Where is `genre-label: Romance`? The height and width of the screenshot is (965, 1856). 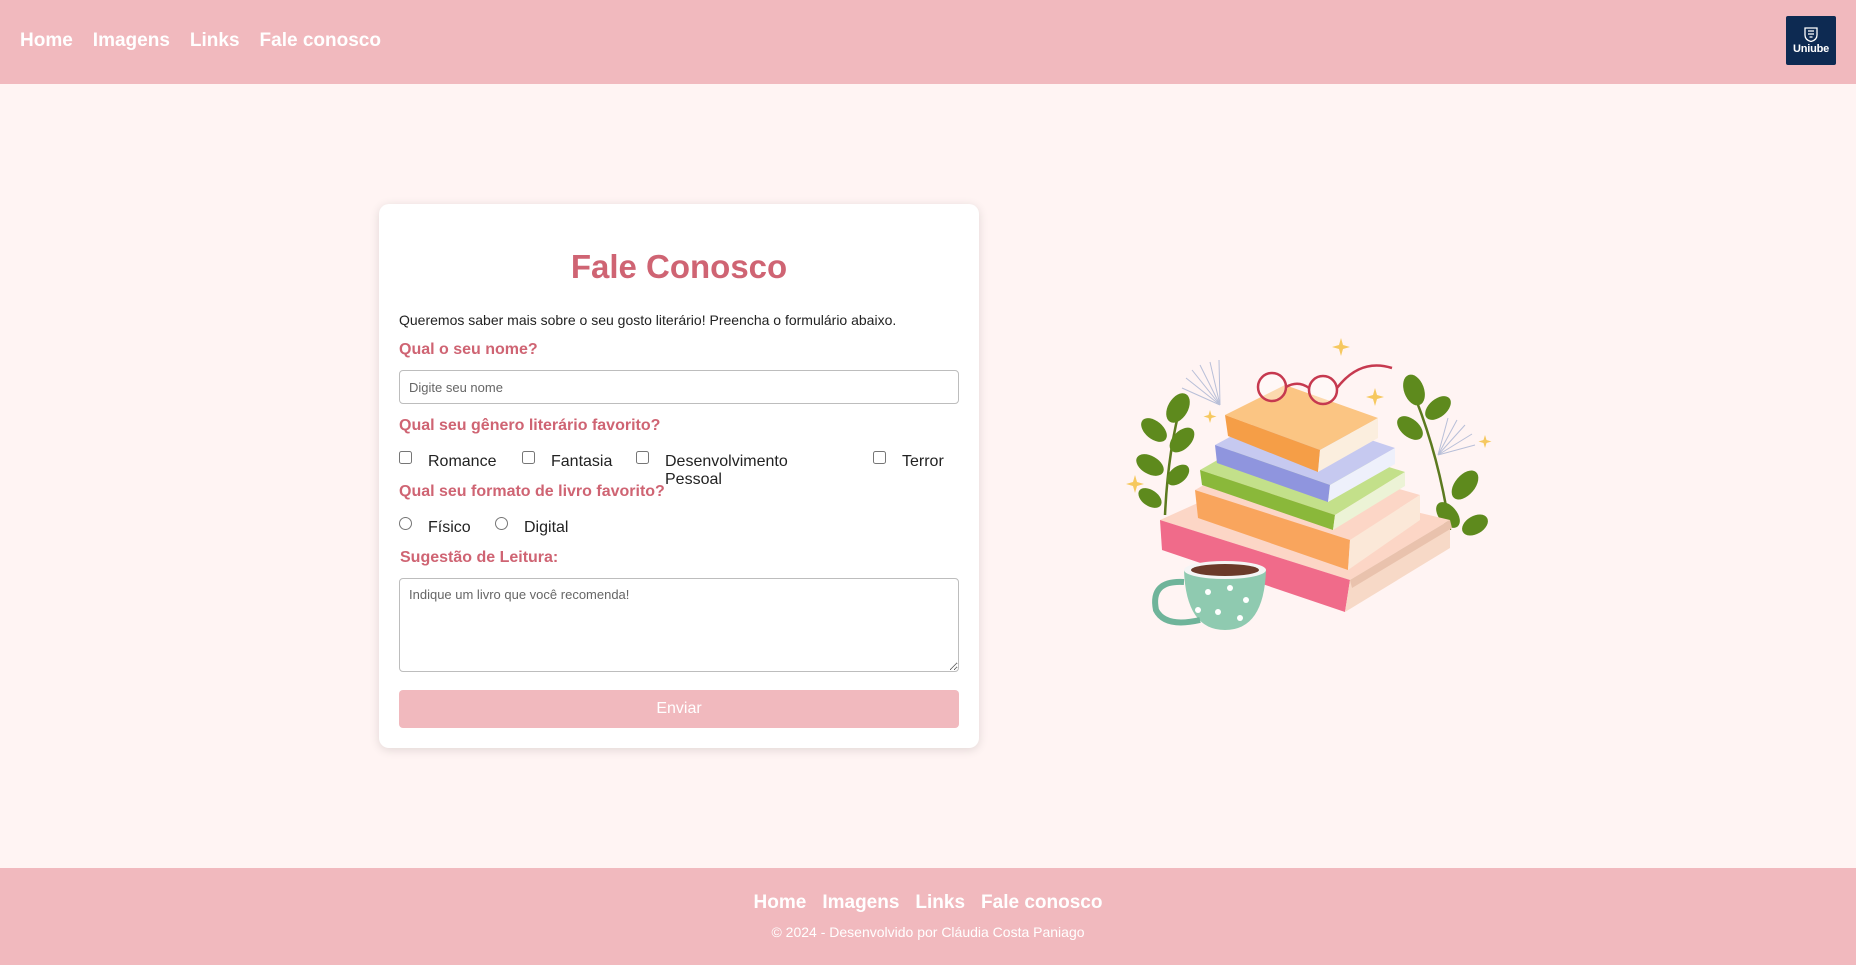
genre-label: Romance is located at coordinates (462, 461).